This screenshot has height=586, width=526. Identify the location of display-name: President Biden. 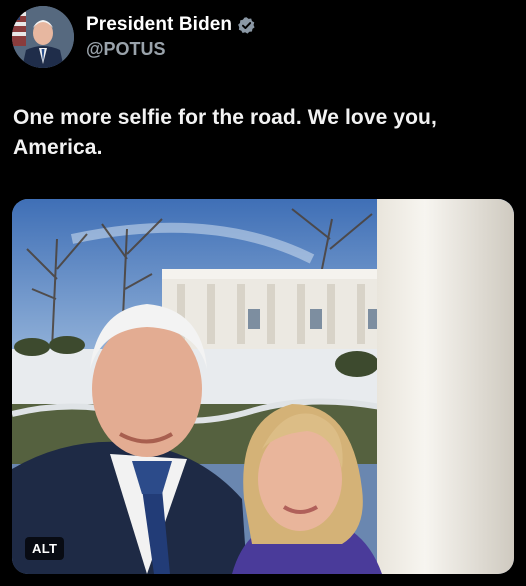
(159, 25).